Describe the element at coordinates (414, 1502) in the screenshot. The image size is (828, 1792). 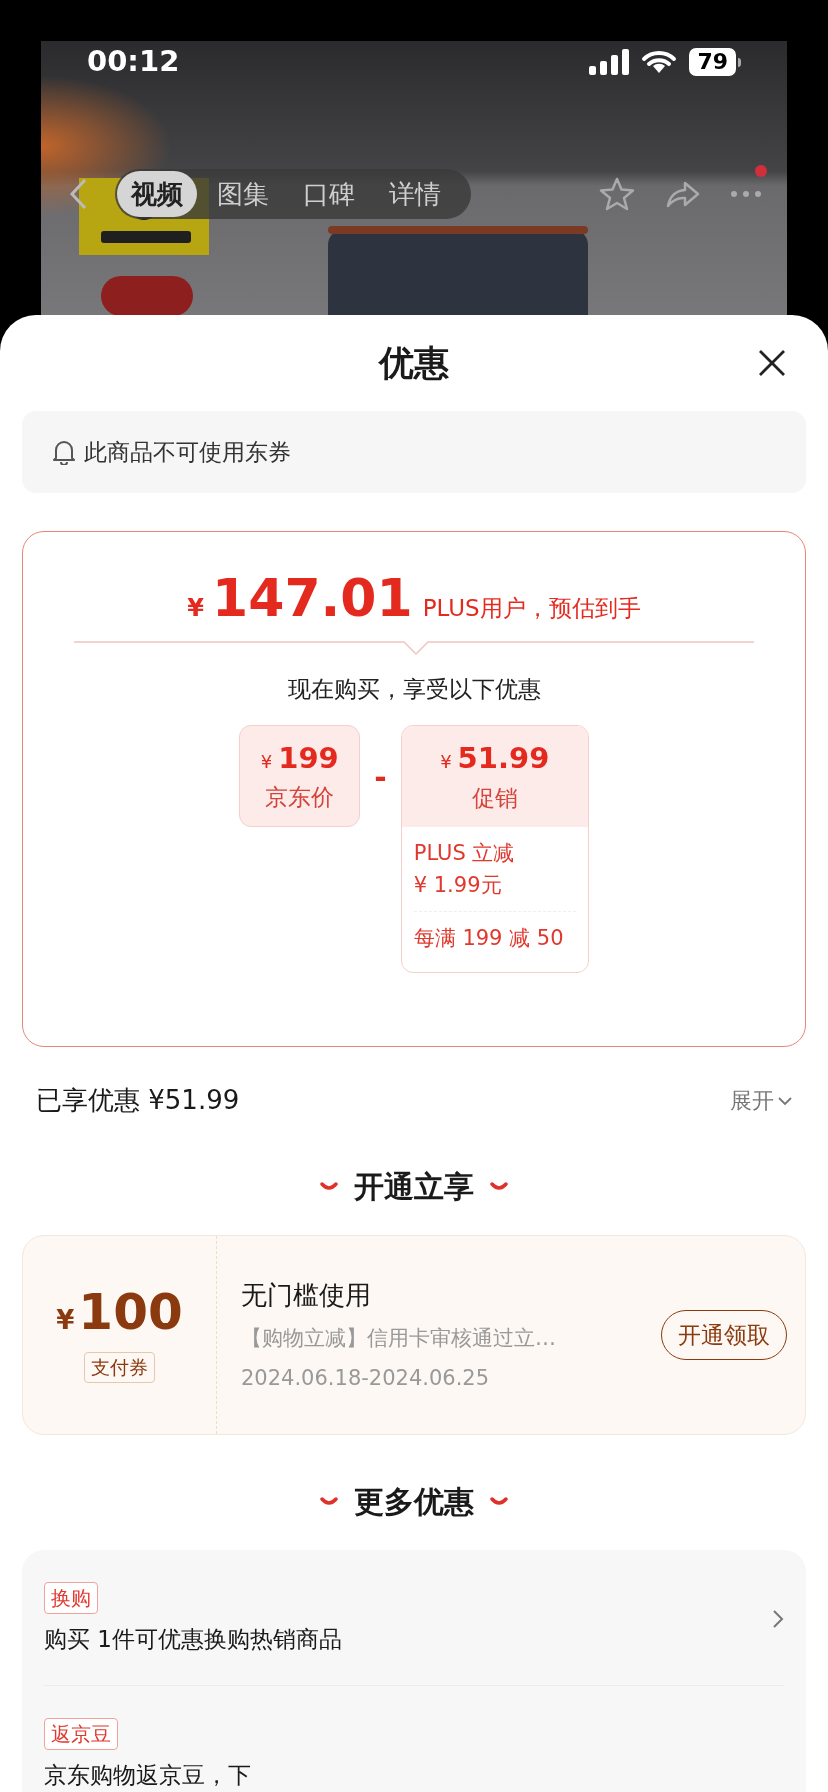
I see `section-title: 更多优惠` at that location.